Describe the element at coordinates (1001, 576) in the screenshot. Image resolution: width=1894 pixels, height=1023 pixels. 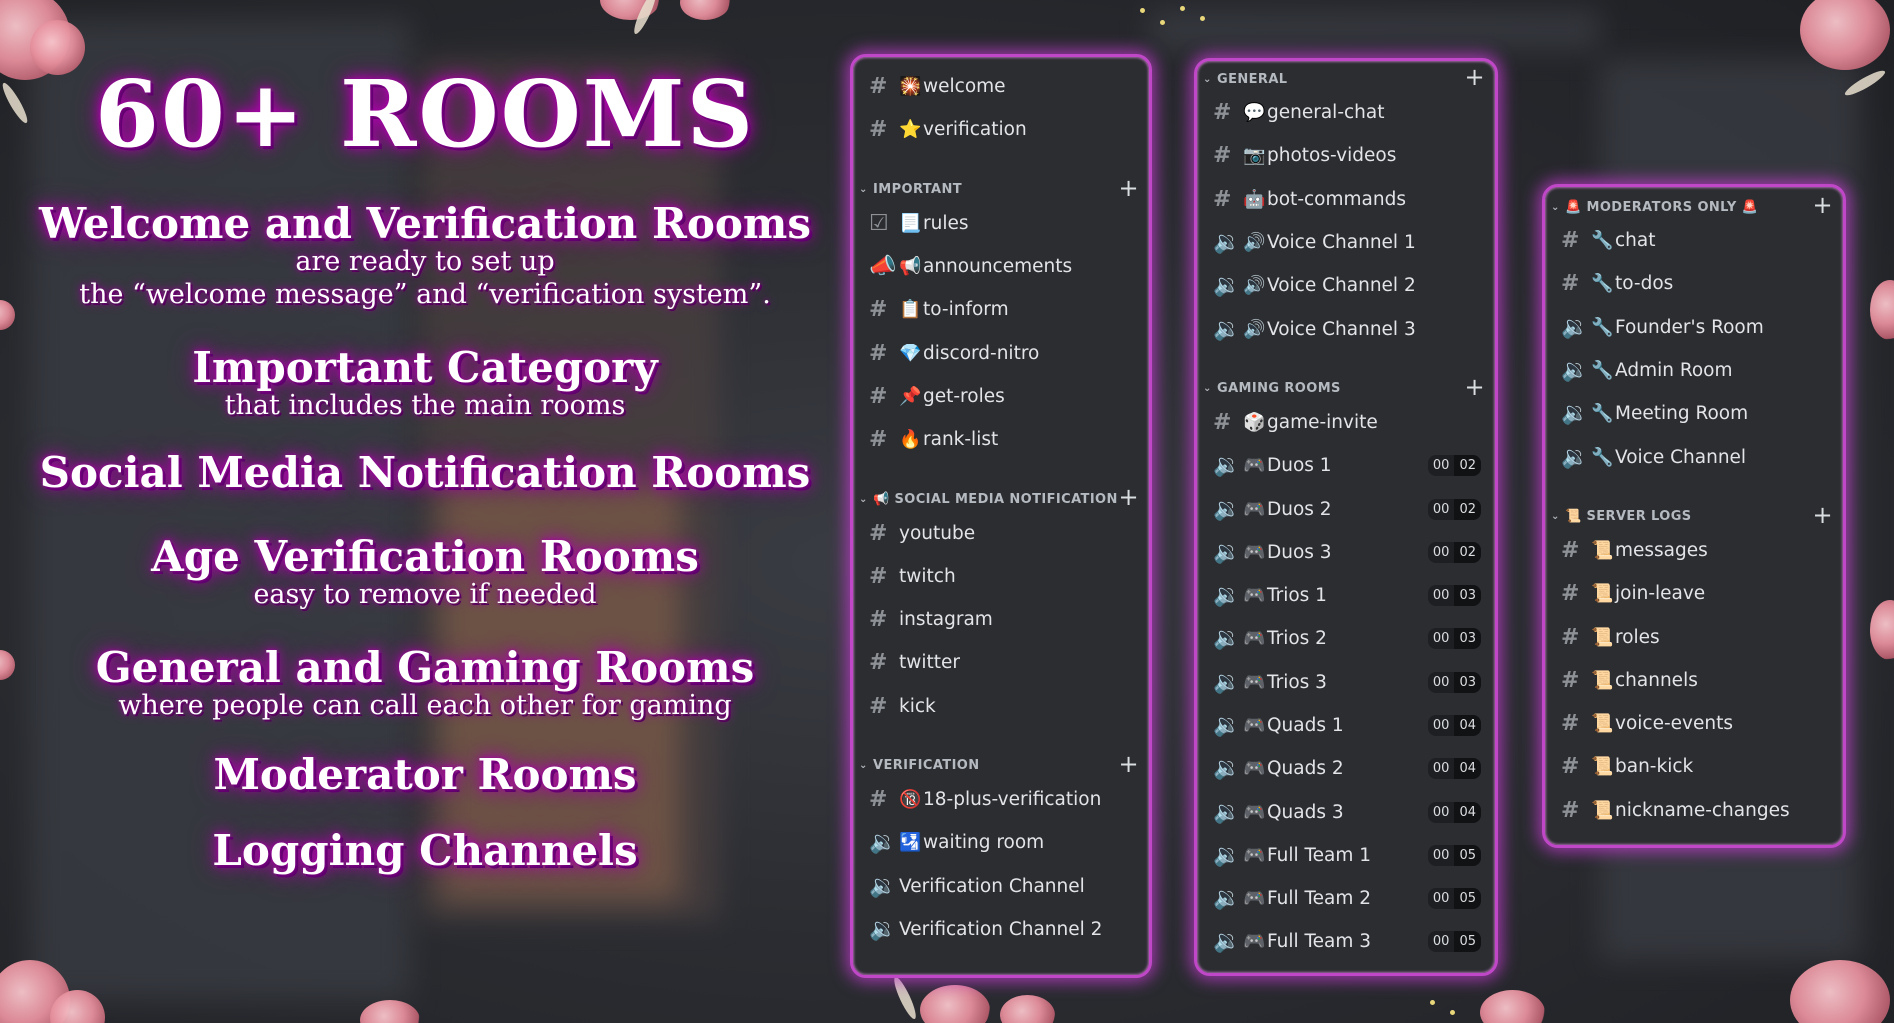
I see `text-channel-twitch: # twitch` at that location.